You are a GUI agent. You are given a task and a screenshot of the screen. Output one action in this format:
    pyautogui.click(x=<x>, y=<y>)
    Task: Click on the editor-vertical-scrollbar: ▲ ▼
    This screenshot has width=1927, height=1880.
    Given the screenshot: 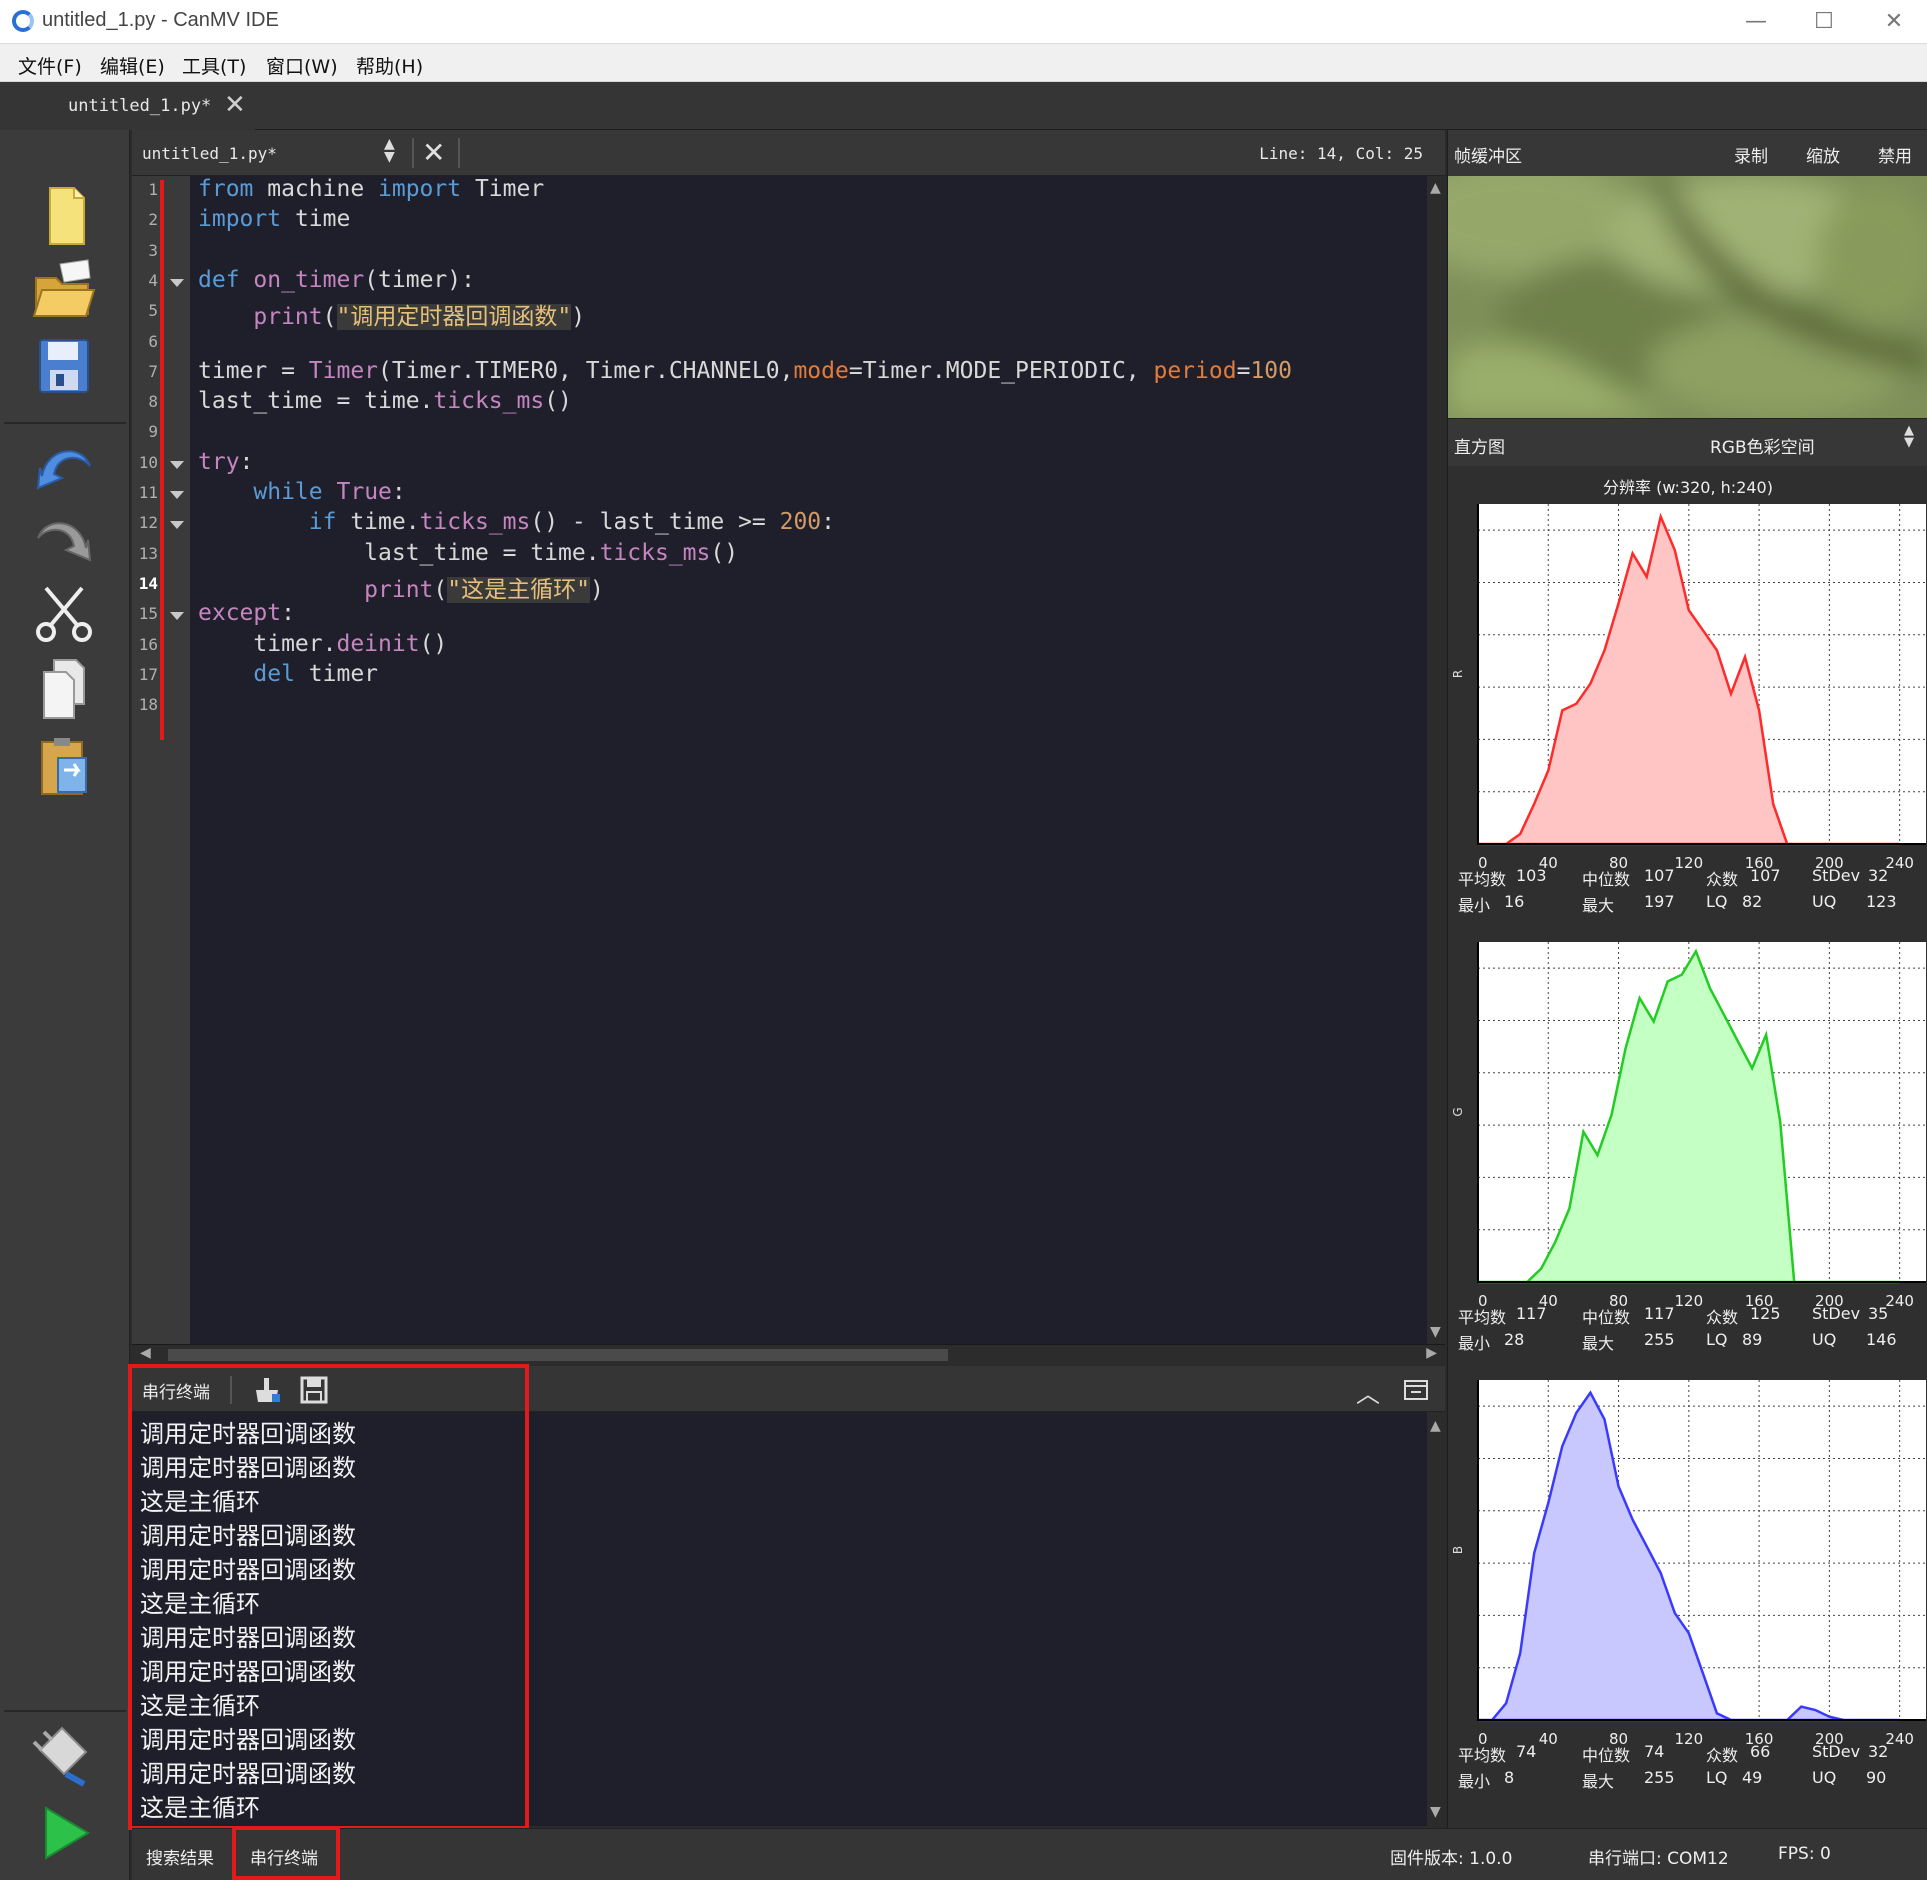 What is the action you would take?
    pyautogui.click(x=1436, y=760)
    